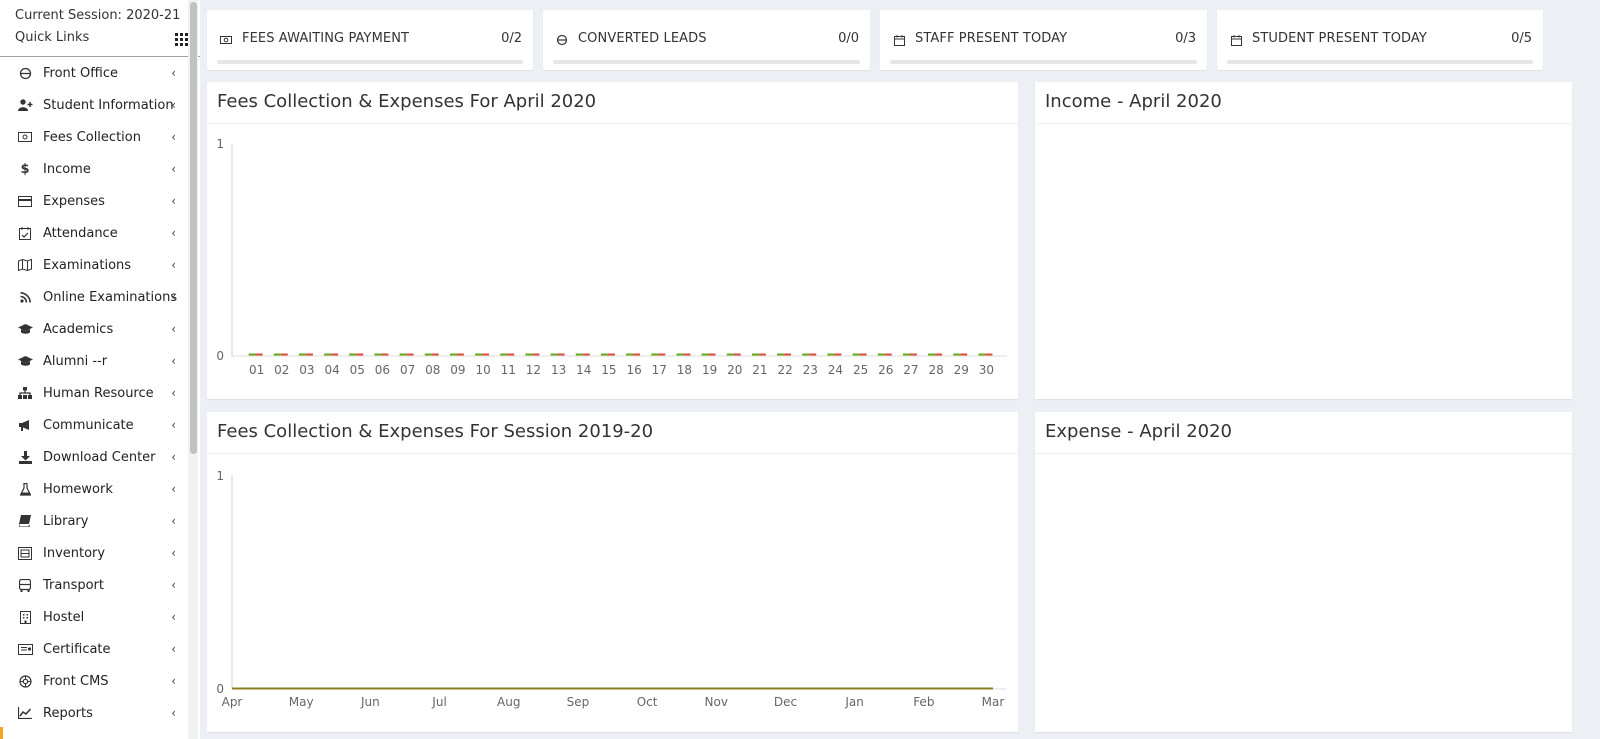  I want to click on sidebar-item-reports: Reports ‹, so click(100, 713).